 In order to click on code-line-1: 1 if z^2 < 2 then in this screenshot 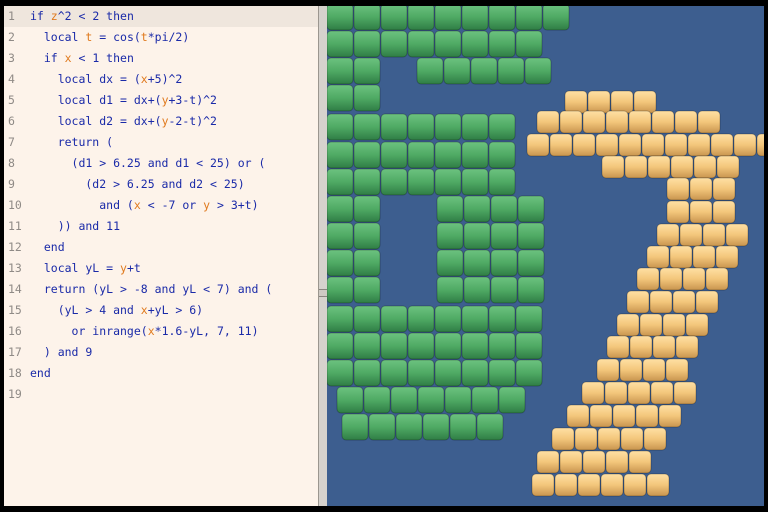, I will do `click(161, 16)`.